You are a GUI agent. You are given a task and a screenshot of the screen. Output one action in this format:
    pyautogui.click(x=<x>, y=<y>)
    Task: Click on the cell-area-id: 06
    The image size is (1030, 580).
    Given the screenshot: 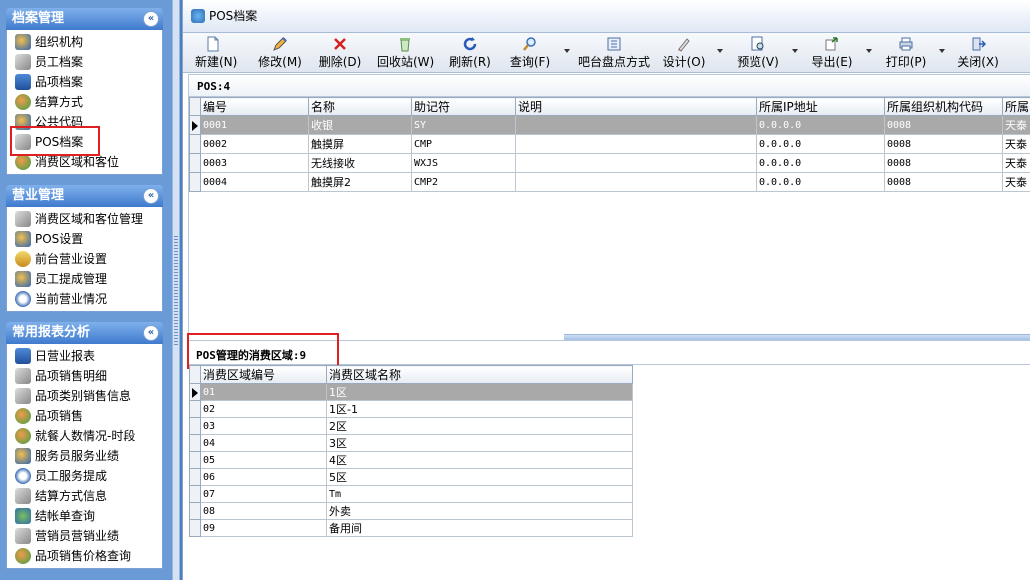 What is the action you would take?
    pyautogui.click(x=263, y=477)
    